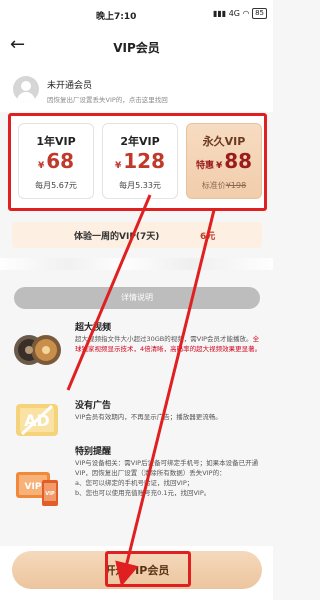 This screenshot has height=600, width=320. Describe the element at coordinates (148, 569) in the screenshot. I see `highlight-box` at that location.